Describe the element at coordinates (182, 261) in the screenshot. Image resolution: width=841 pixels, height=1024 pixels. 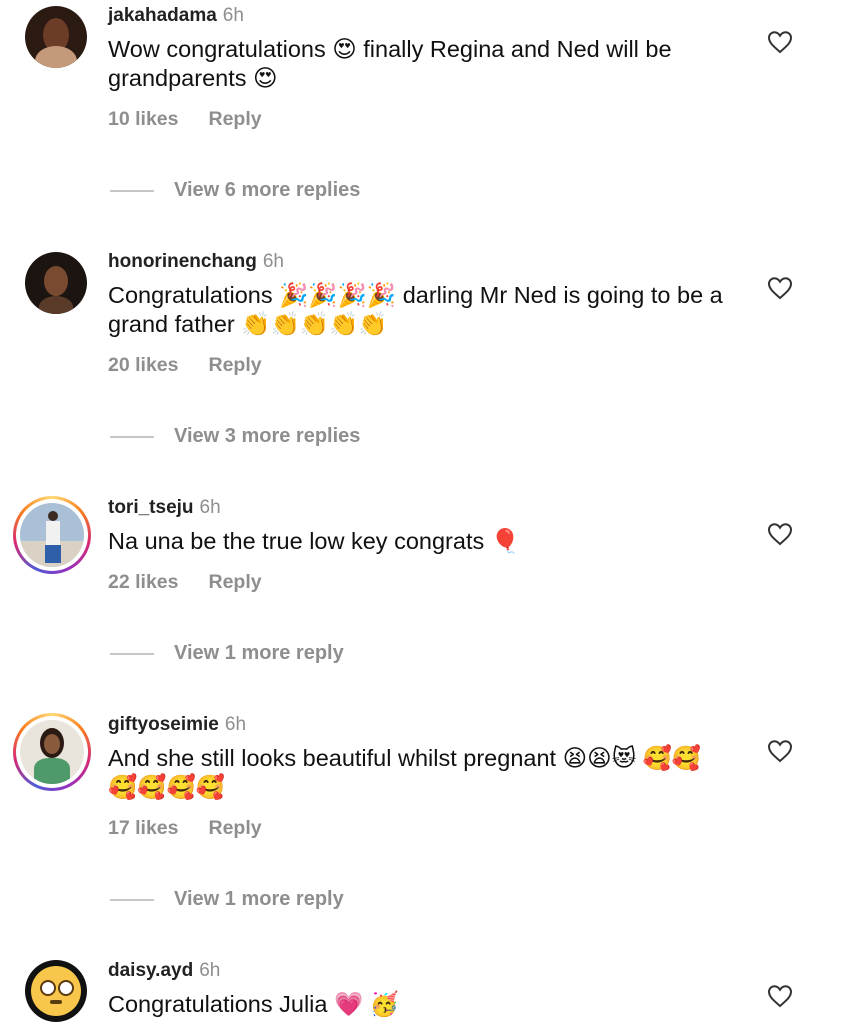
I see `username: honorinenchang` at that location.